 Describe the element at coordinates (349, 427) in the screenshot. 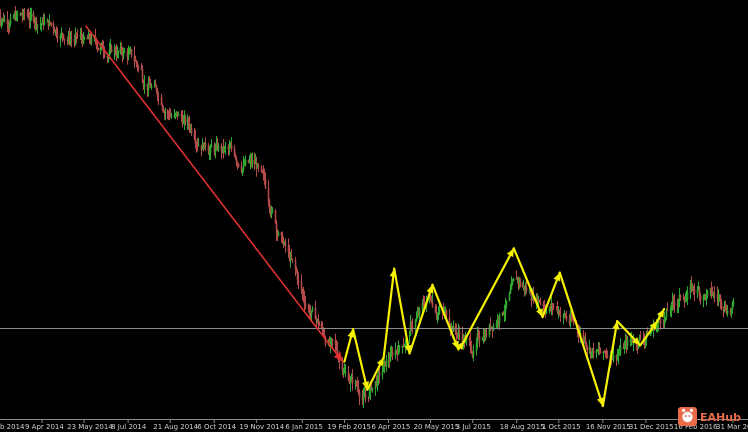

I see `x-tick-label: 19 Feb 2015` at that location.